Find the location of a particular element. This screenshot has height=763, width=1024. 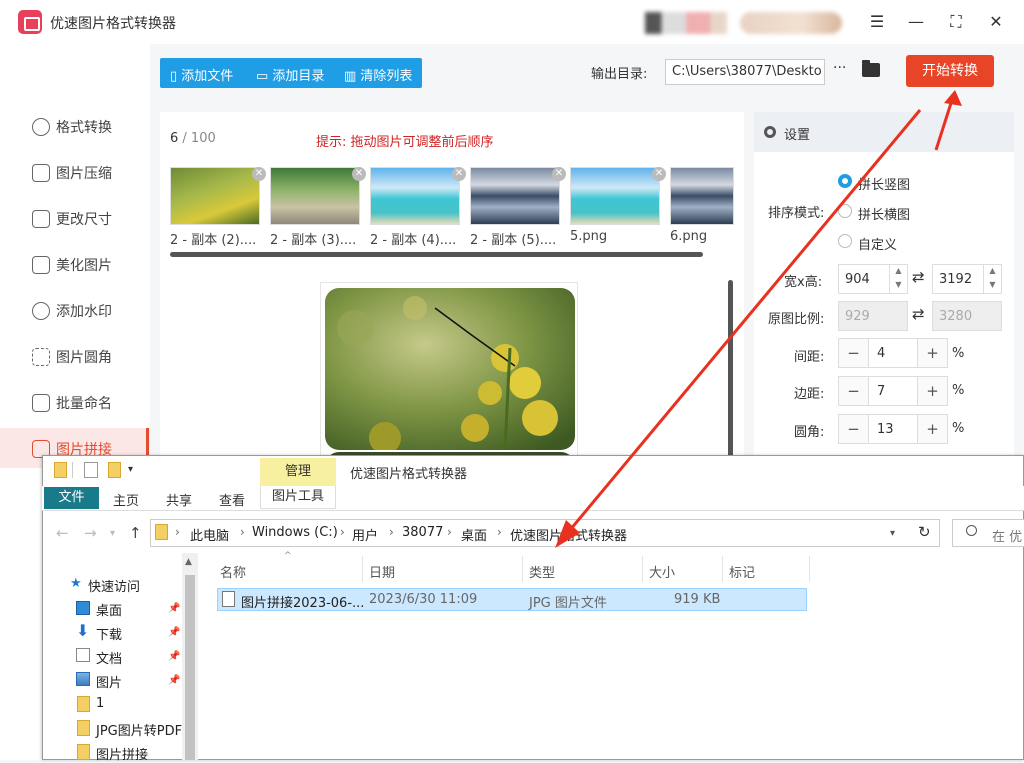

vertical-scrollbar is located at coordinates (730, 375).